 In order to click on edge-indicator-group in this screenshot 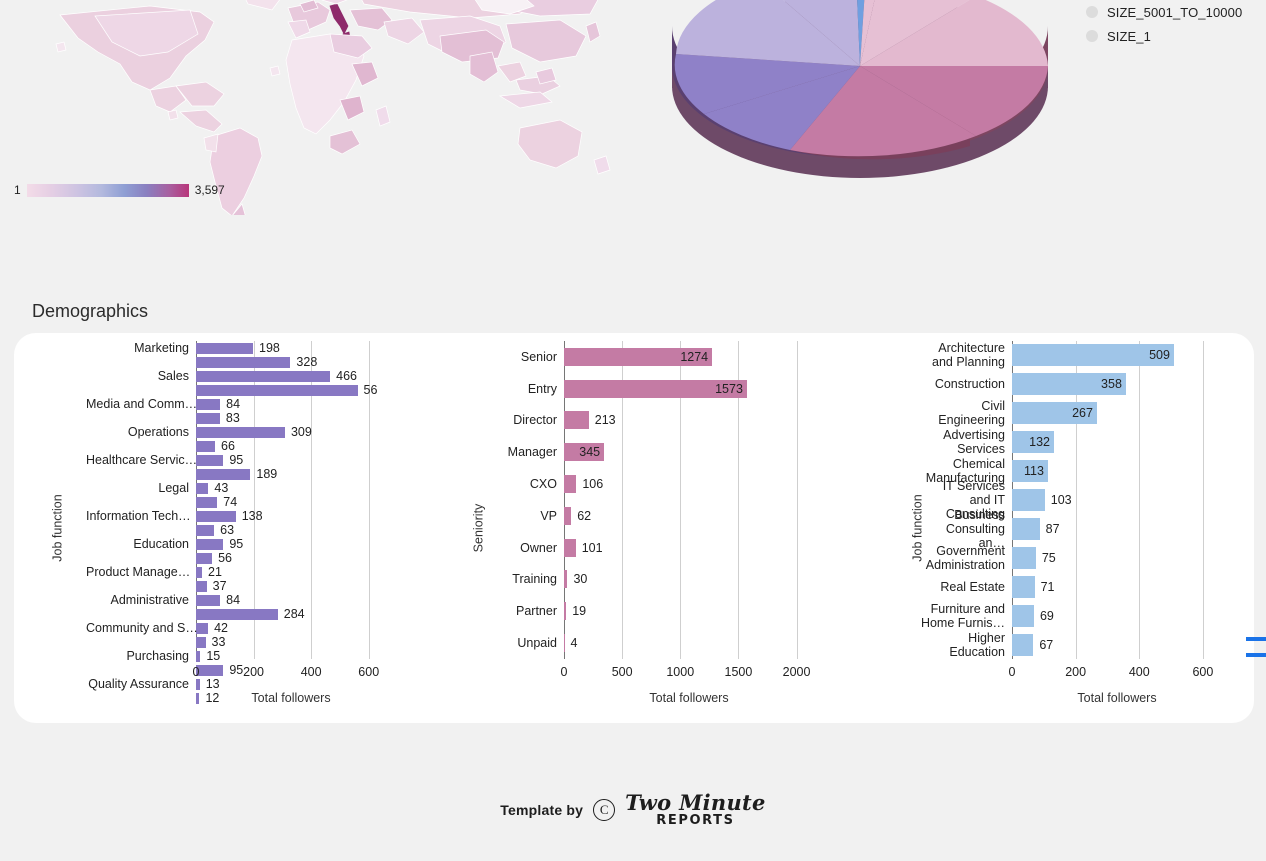, I will do `click(1256, 647)`.